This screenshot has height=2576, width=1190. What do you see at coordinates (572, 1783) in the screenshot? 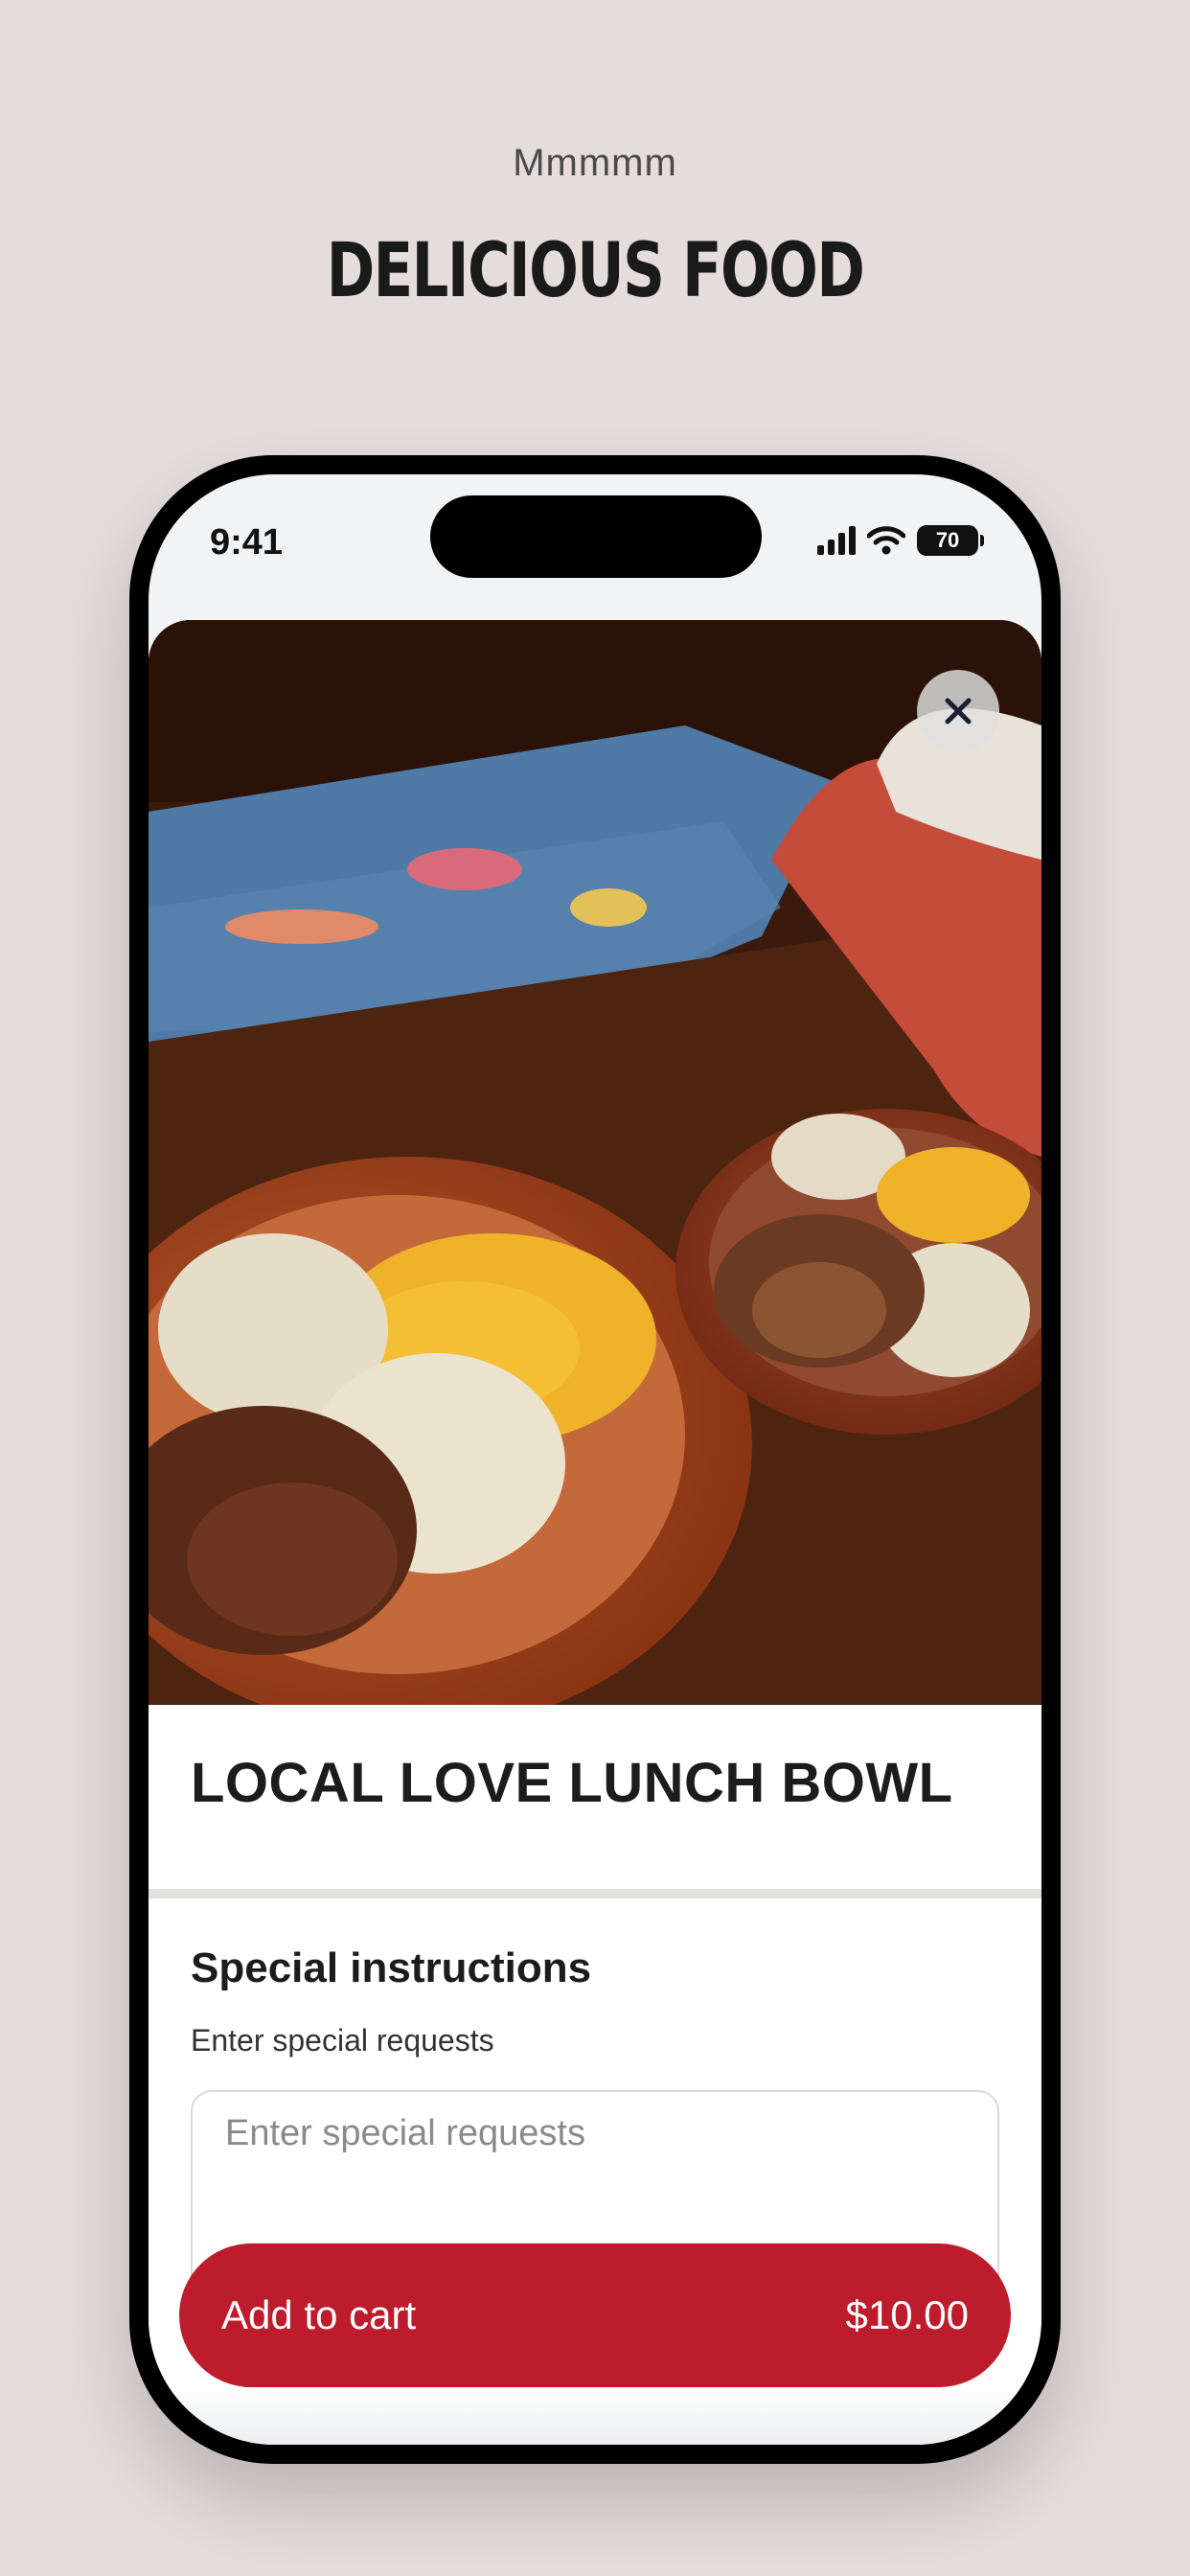
I see `item-title: LOCAL LOVE LUNCH BOWL` at bounding box center [572, 1783].